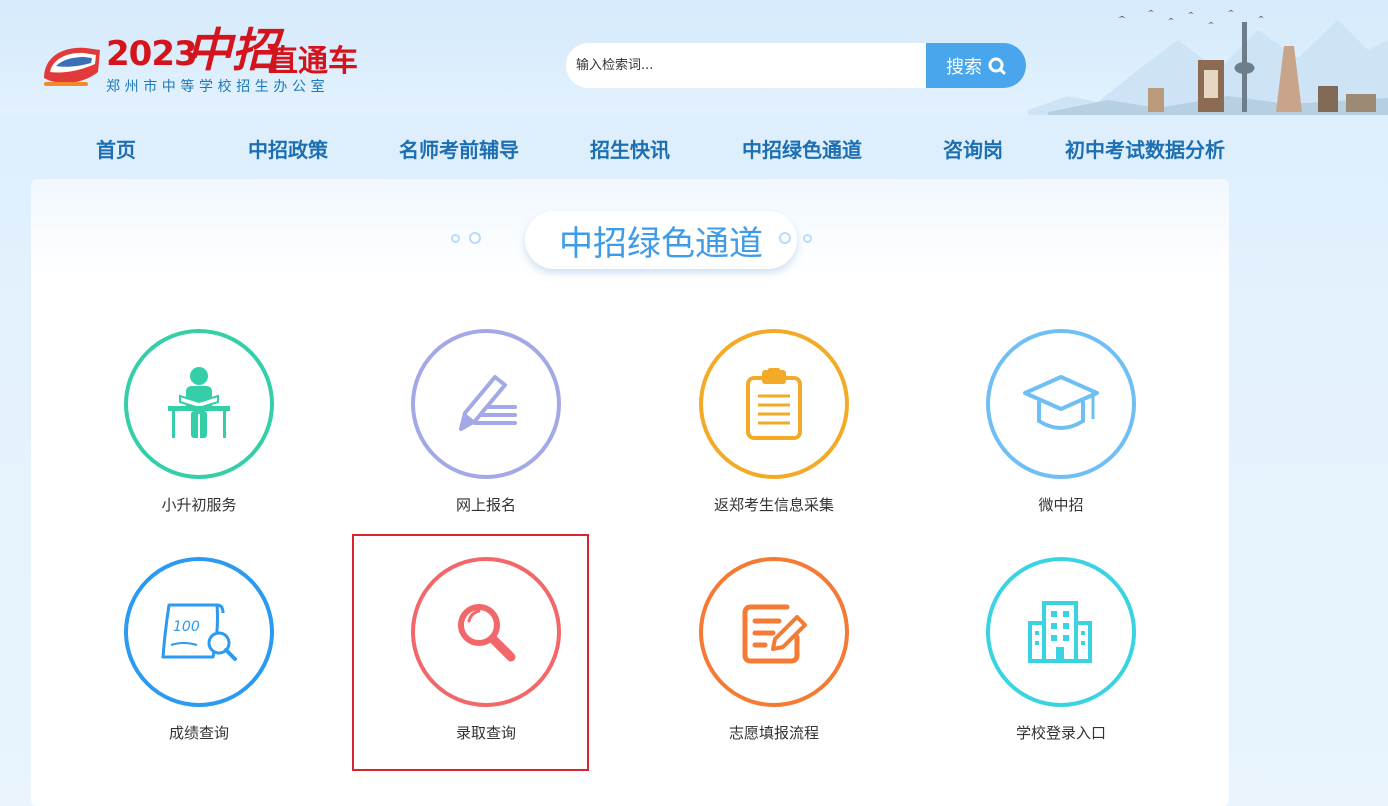 This screenshot has width=1388, height=806. I want to click on form-edit-icon, so click(774, 634).